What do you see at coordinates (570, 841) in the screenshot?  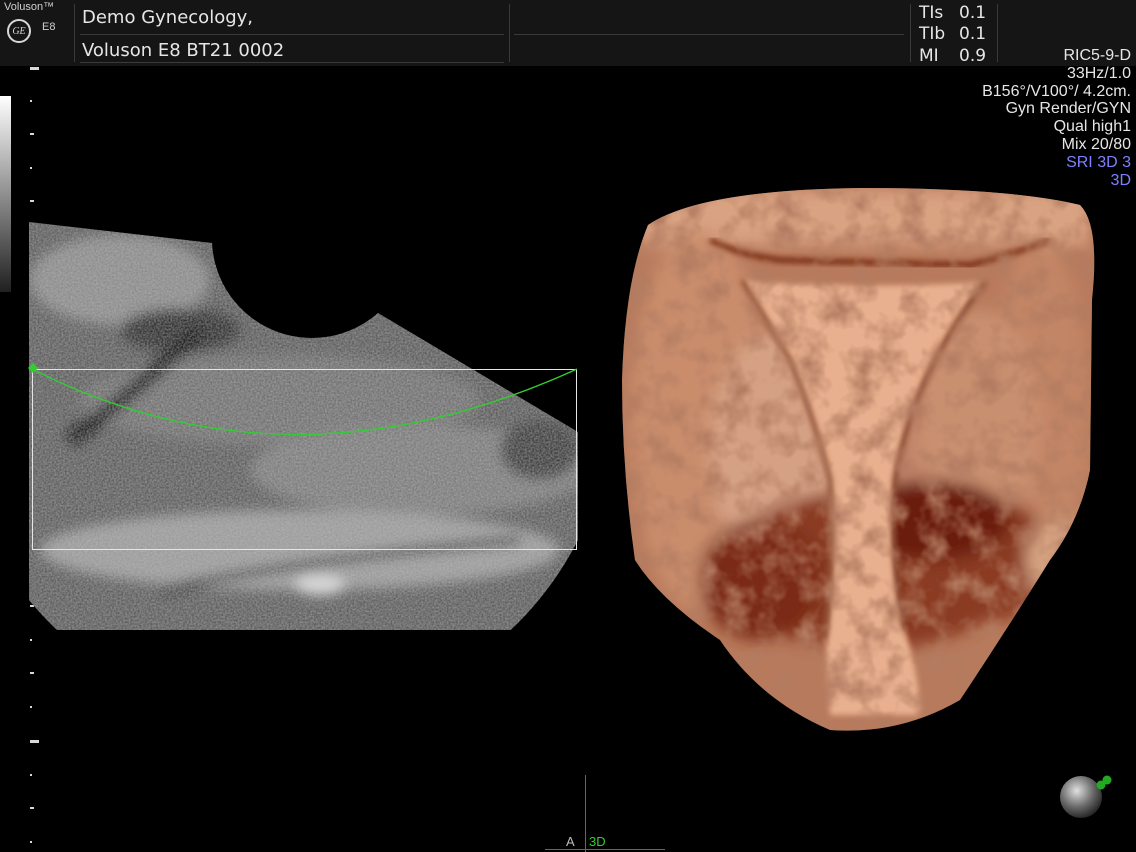 I see `axis-a-label: A` at bounding box center [570, 841].